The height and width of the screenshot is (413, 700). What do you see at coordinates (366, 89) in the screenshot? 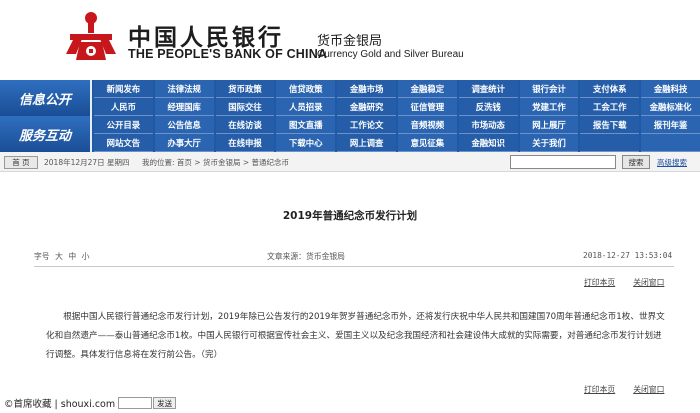
I see `nav-item-financial-market: 金融市场` at bounding box center [366, 89].